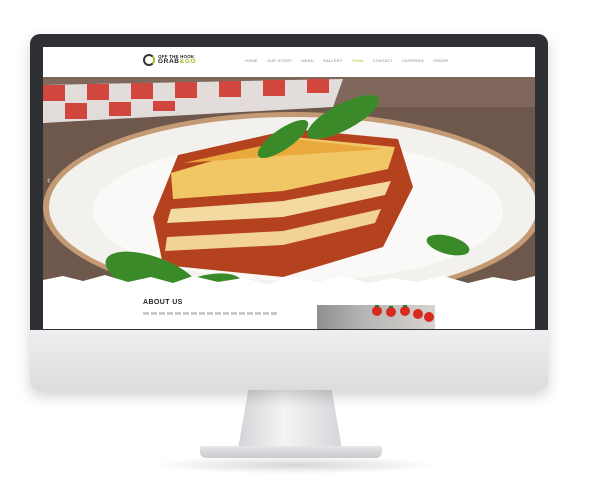 This screenshot has height=500, width=600. I want to click on monitor-chin, so click(289, 360).